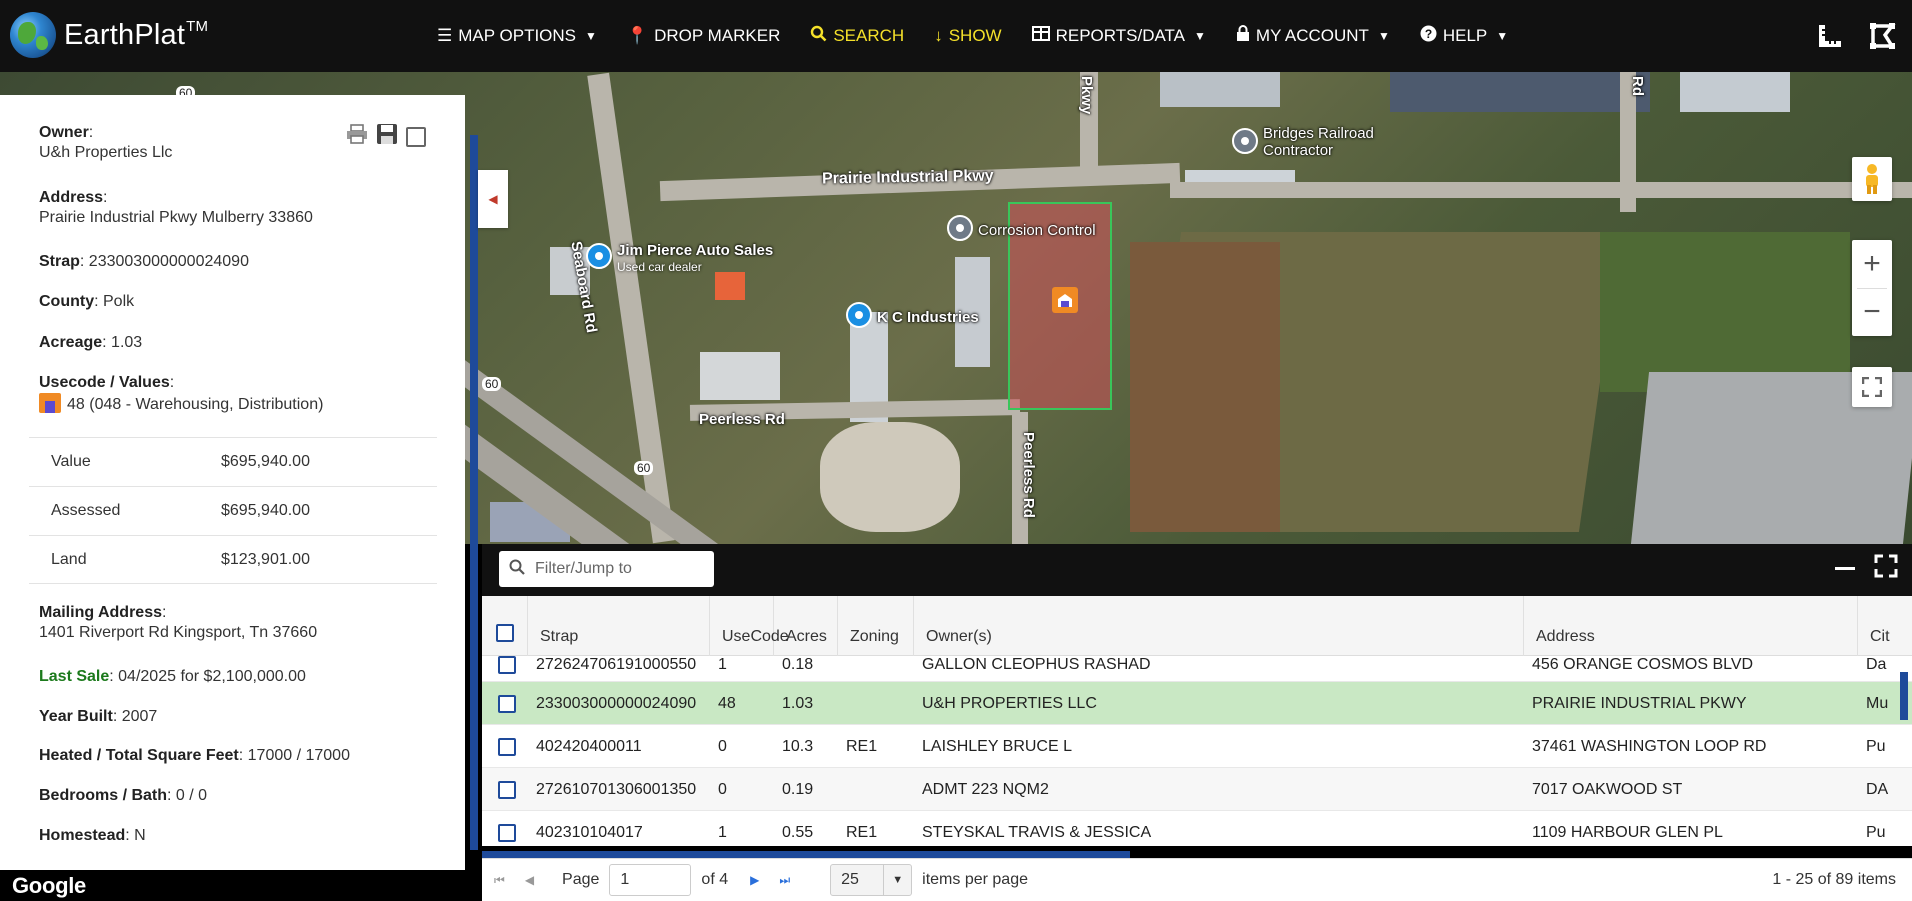 This screenshot has height=901, width=1912. I want to click on road-label-peerless-h: Peerless Rd, so click(742, 419).